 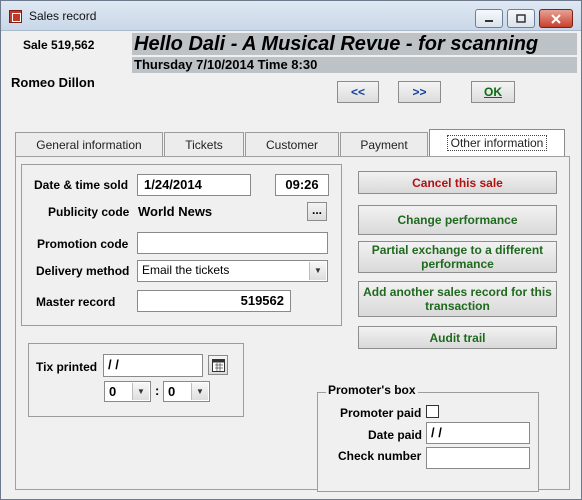 I want to click on master-record-field: 519562, so click(x=214, y=301).